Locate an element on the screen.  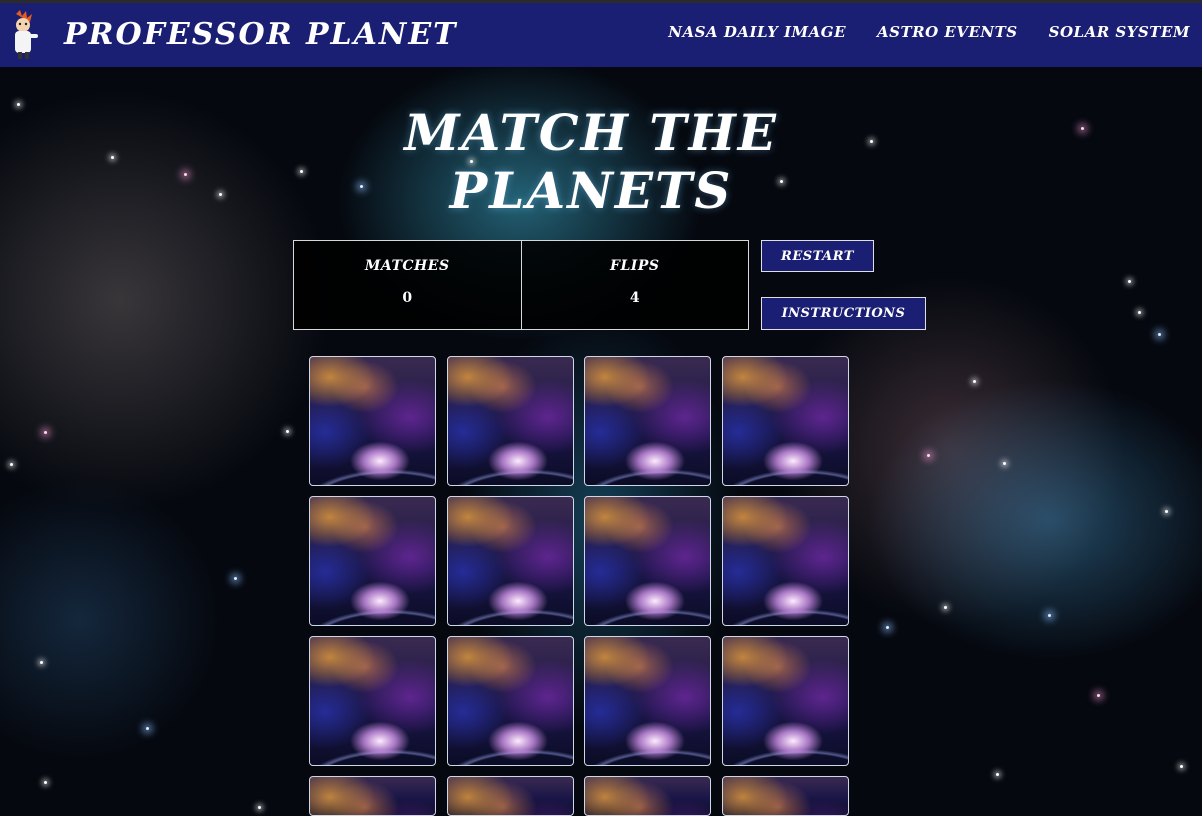
page-title: MATCH THE PLANETS is located at coordinates (591, 162).